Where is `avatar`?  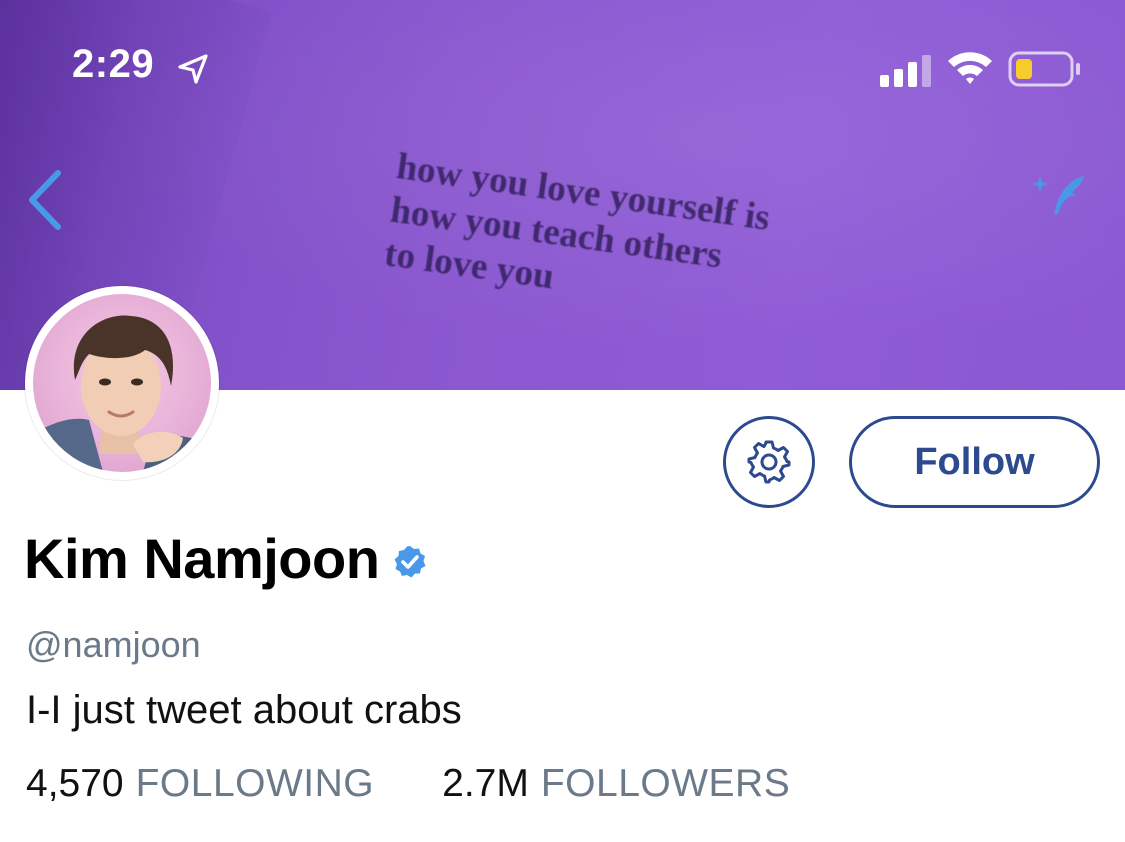 avatar is located at coordinates (122, 383).